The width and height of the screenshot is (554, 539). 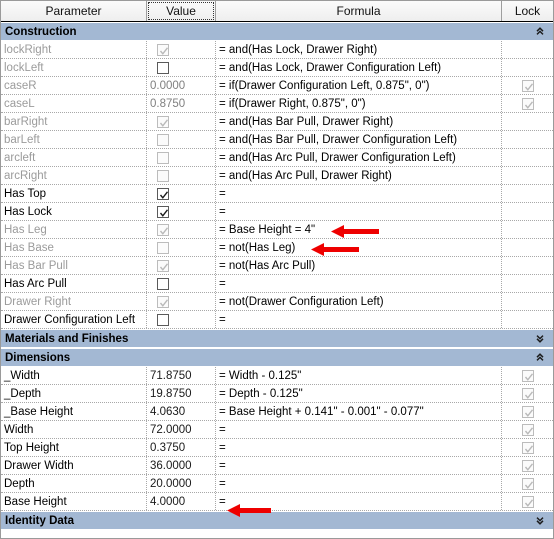 I want to click on cell-formula: = Base Height = 4", so click(x=359, y=229).